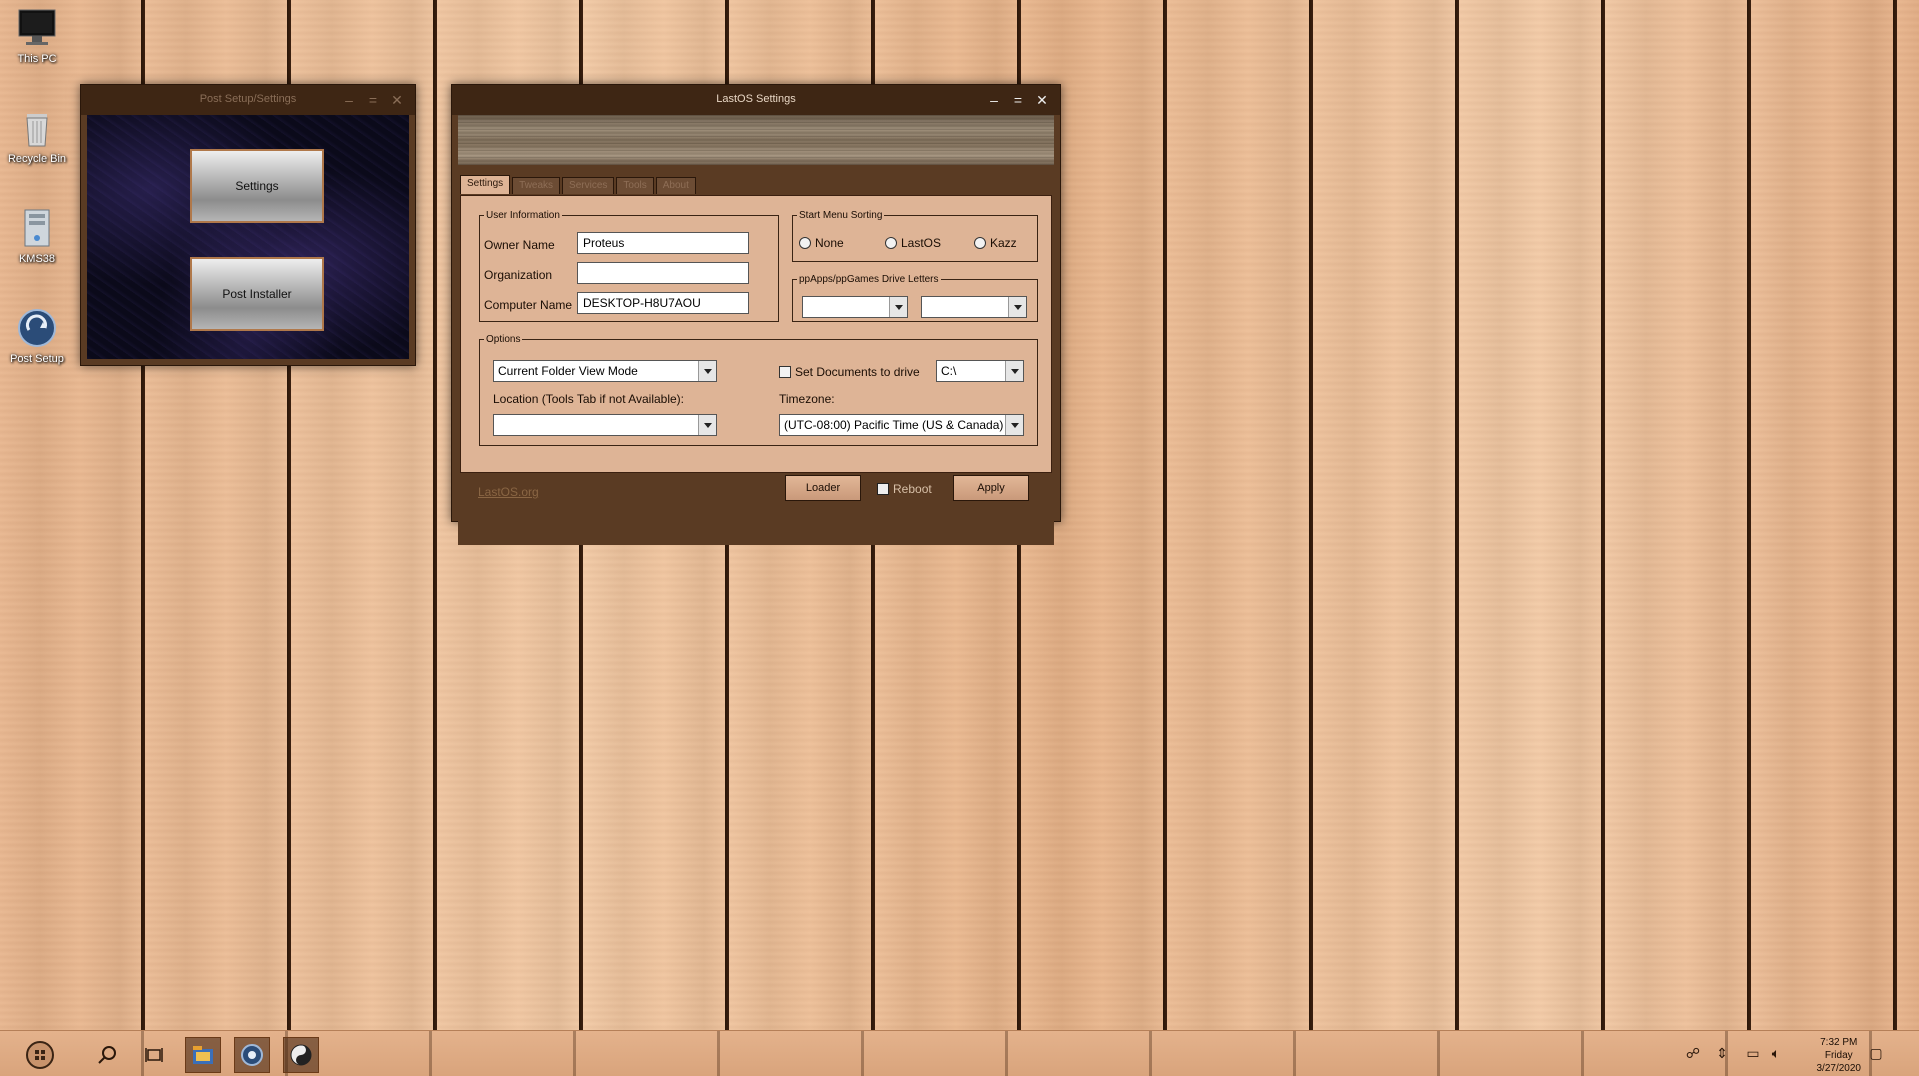  What do you see at coordinates (1722, 1053) in the screenshot?
I see `show-hidden-icons-icon: ⇕` at bounding box center [1722, 1053].